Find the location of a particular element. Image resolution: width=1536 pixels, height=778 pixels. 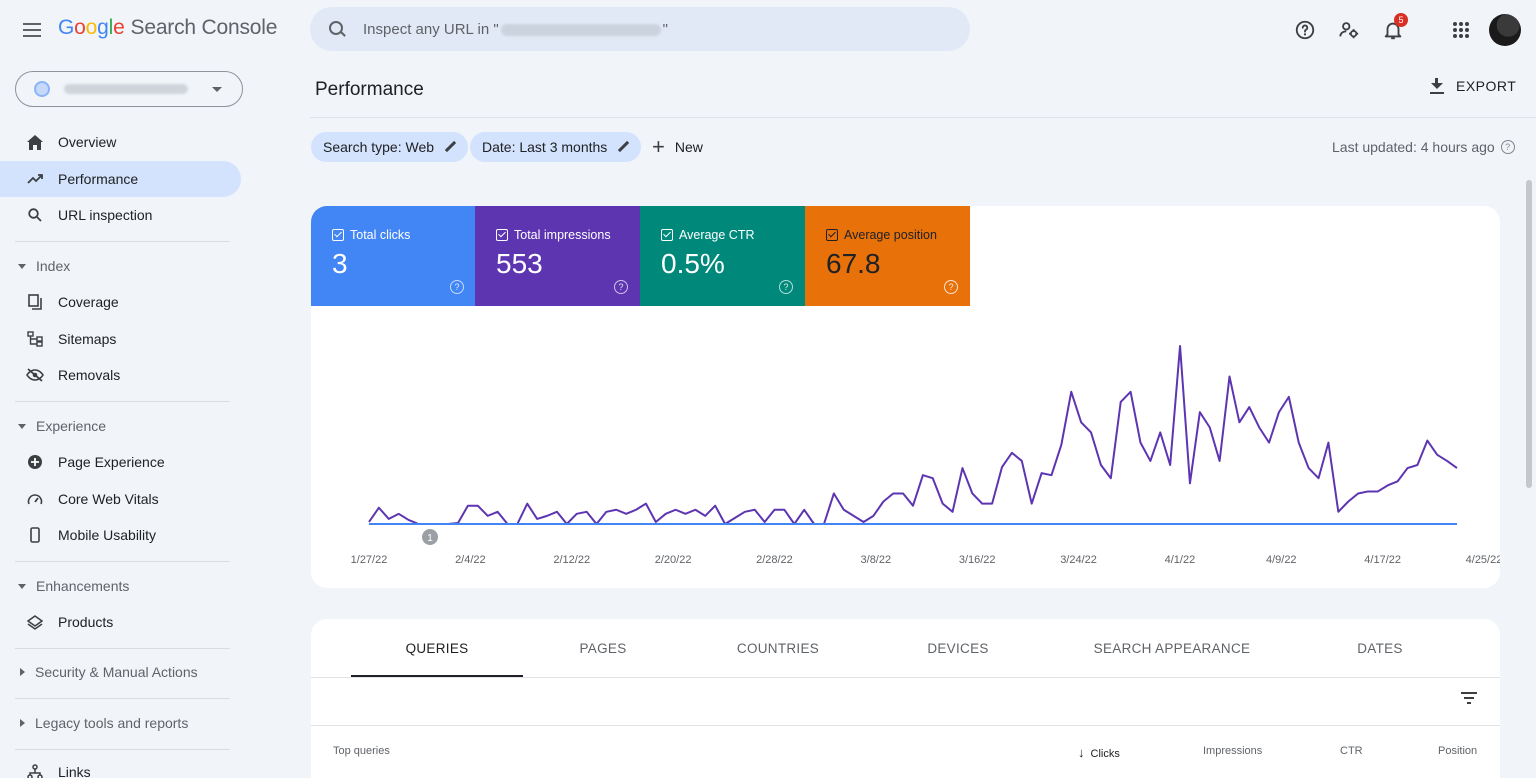

new-filter-button: + New is located at coordinates (677, 147).